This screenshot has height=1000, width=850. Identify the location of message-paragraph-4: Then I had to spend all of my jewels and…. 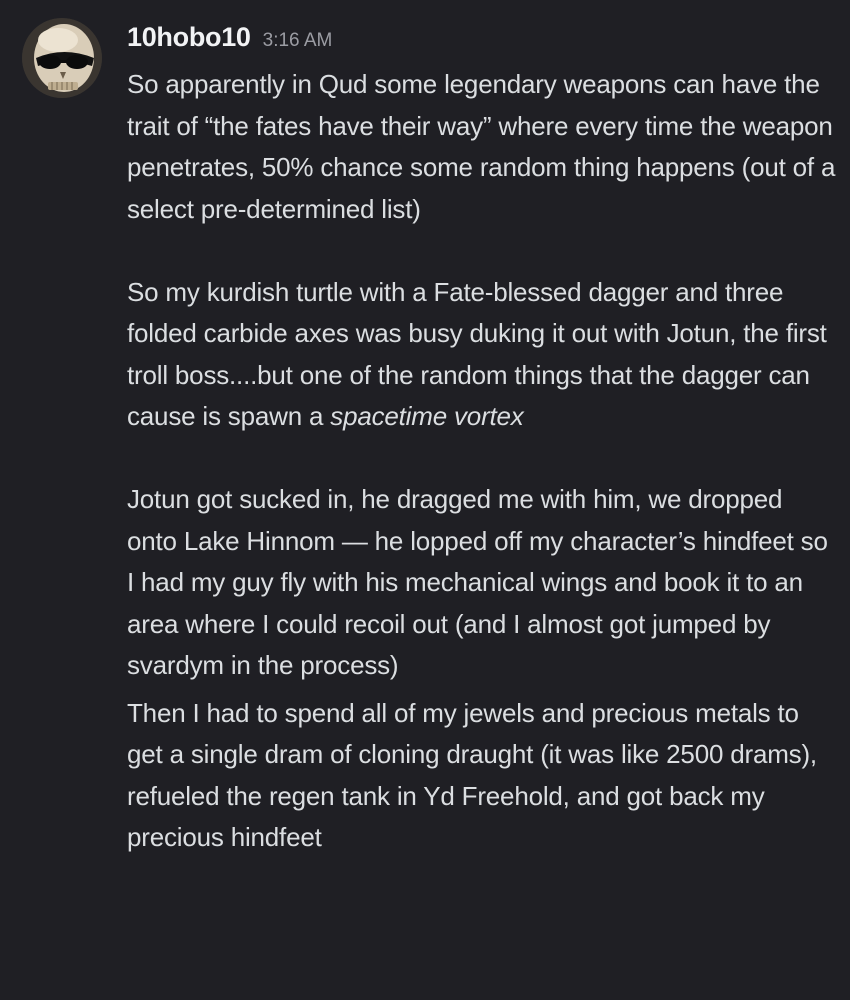
(472, 775).